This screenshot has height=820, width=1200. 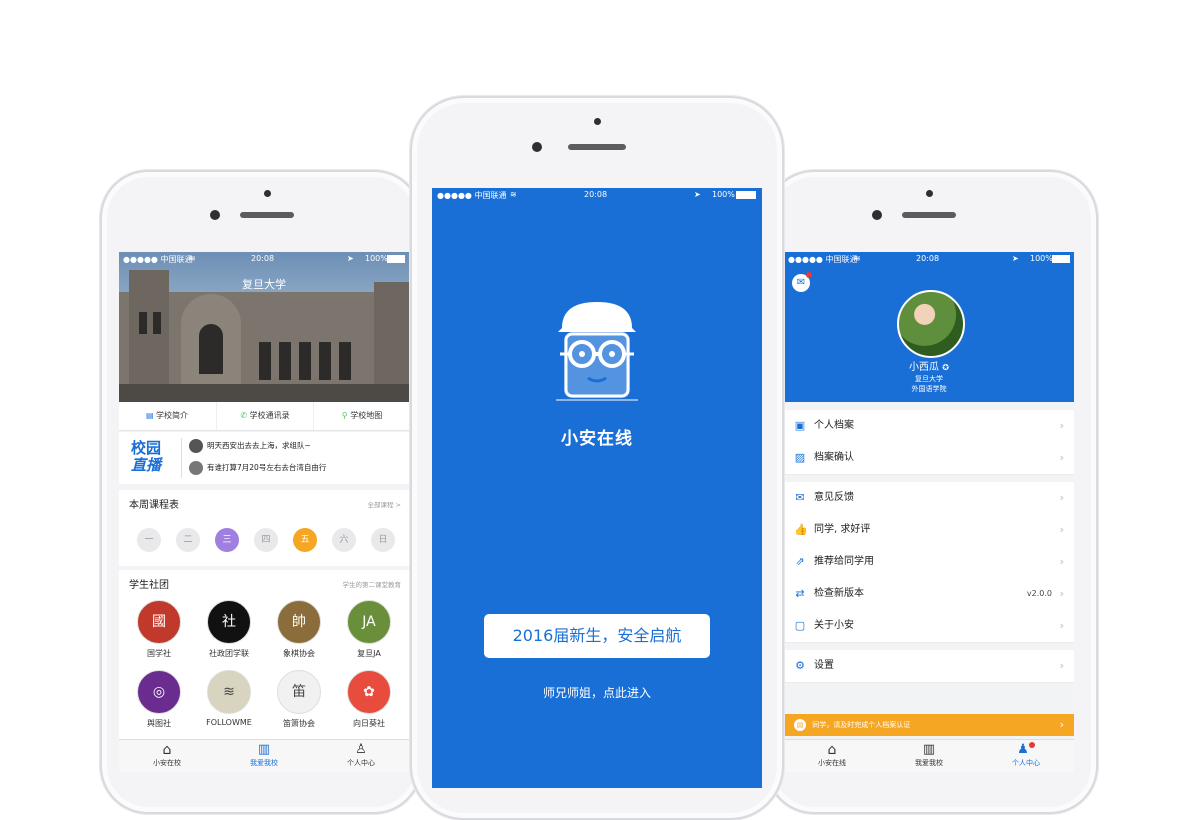 What do you see at coordinates (929, 626) in the screenshot?
I see `menu-about: ▢ 关于小安 ›` at bounding box center [929, 626].